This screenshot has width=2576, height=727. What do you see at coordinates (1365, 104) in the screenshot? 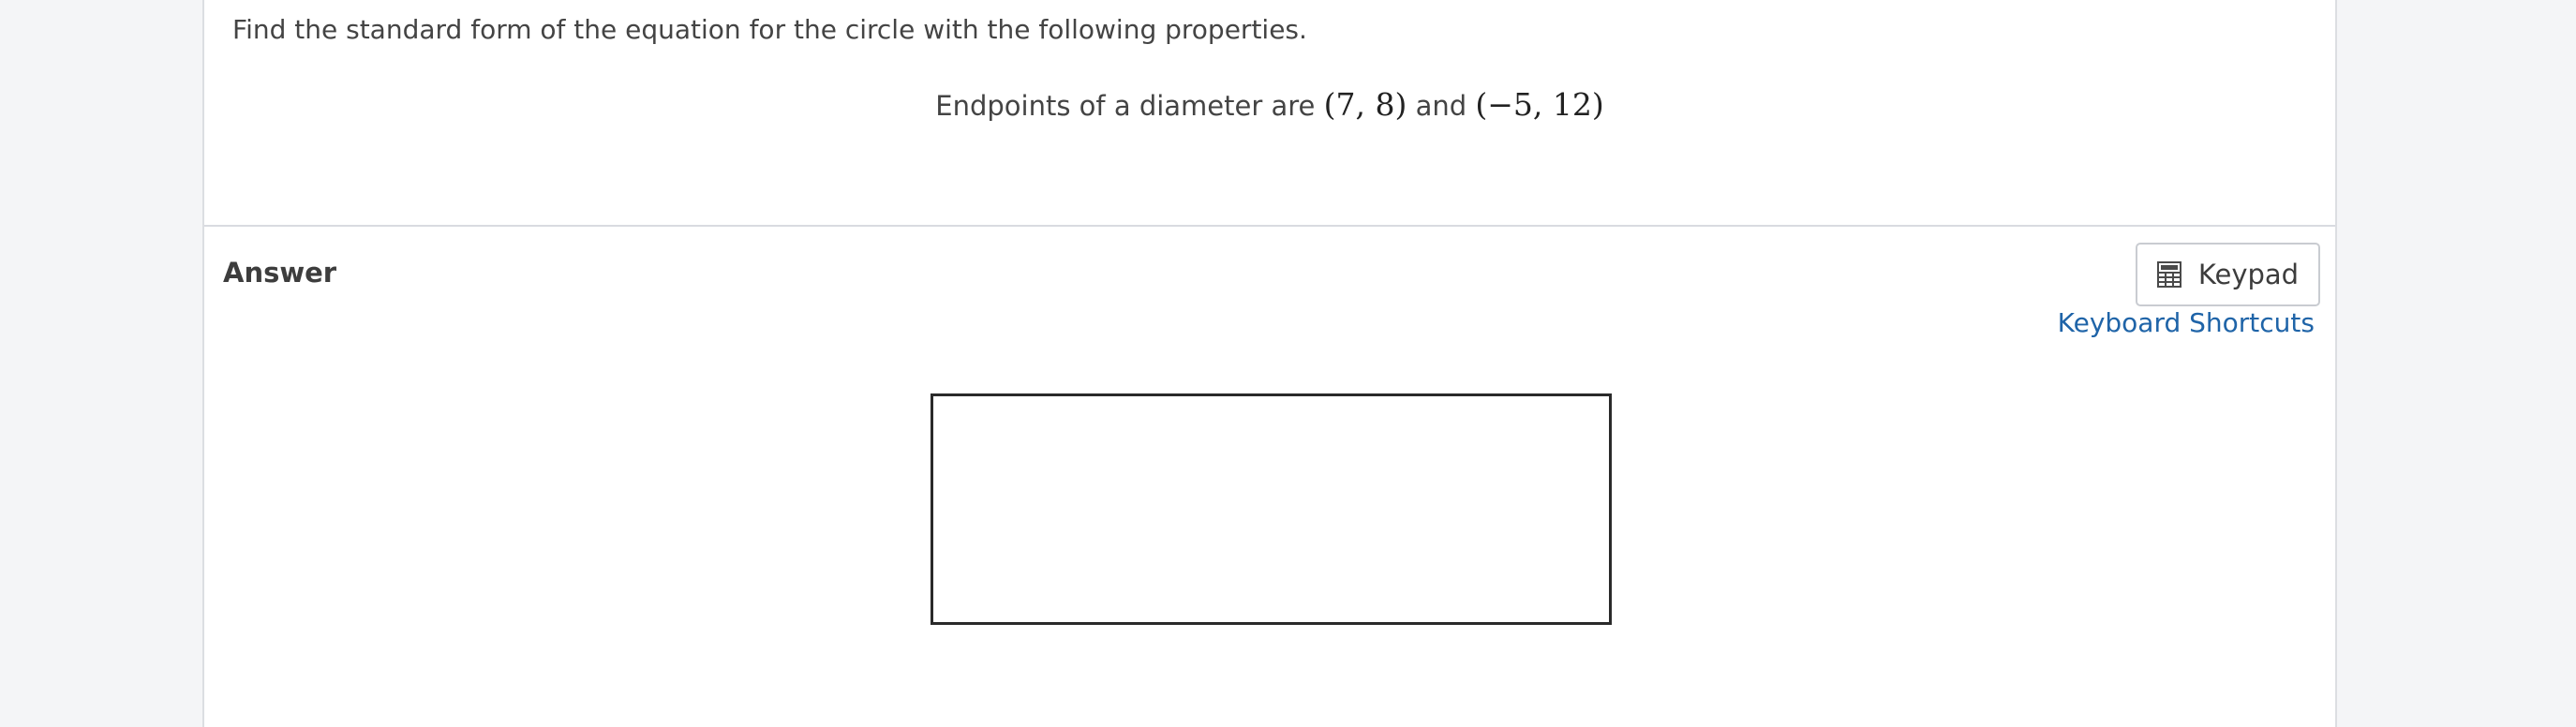
I see `point-a: (7, 8)` at bounding box center [1365, 104].